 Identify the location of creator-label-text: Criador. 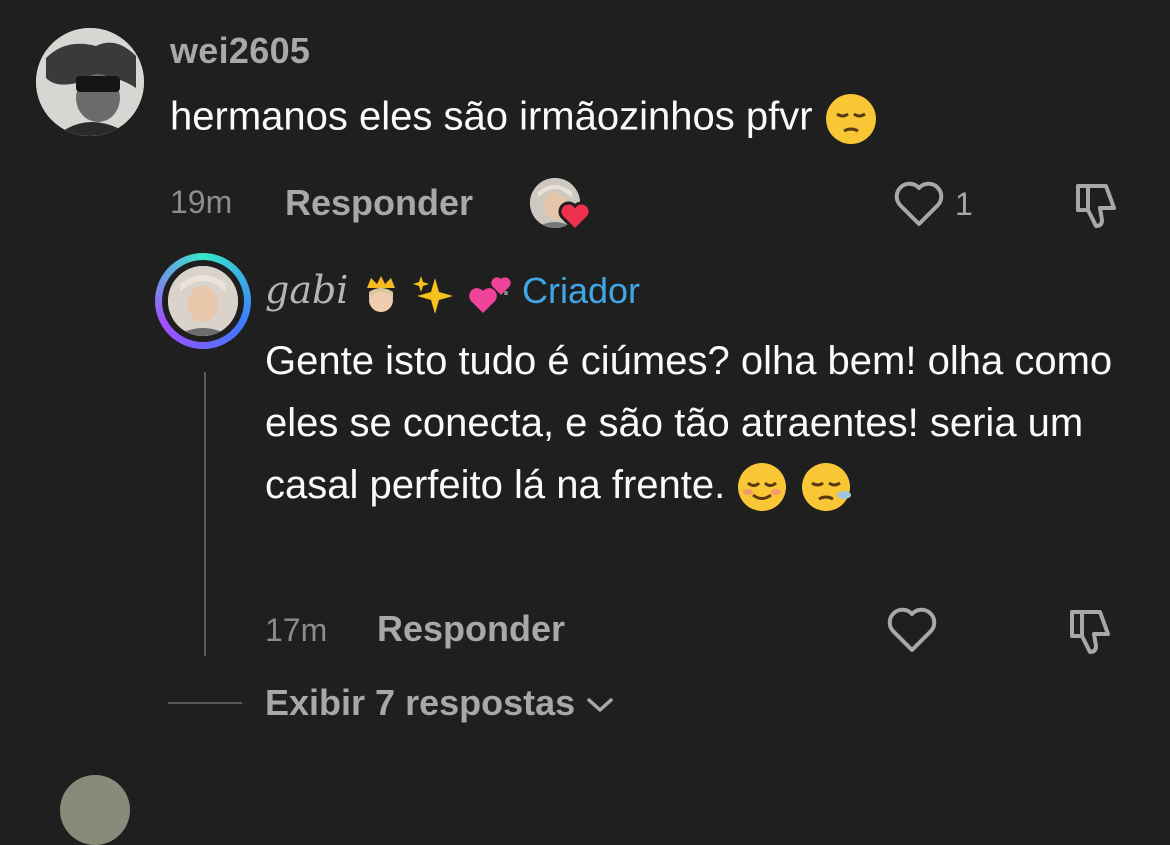
(581, 290).